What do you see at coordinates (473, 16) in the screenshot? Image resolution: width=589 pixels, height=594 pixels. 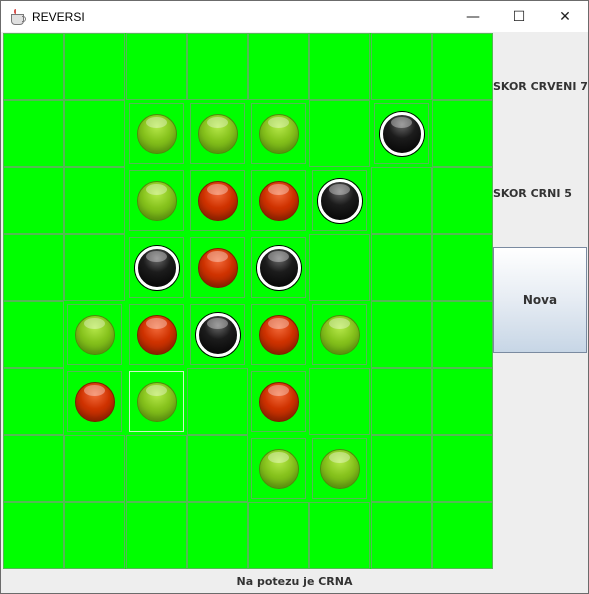 I see `minimize-button: —` at bounding box center [473, 16].